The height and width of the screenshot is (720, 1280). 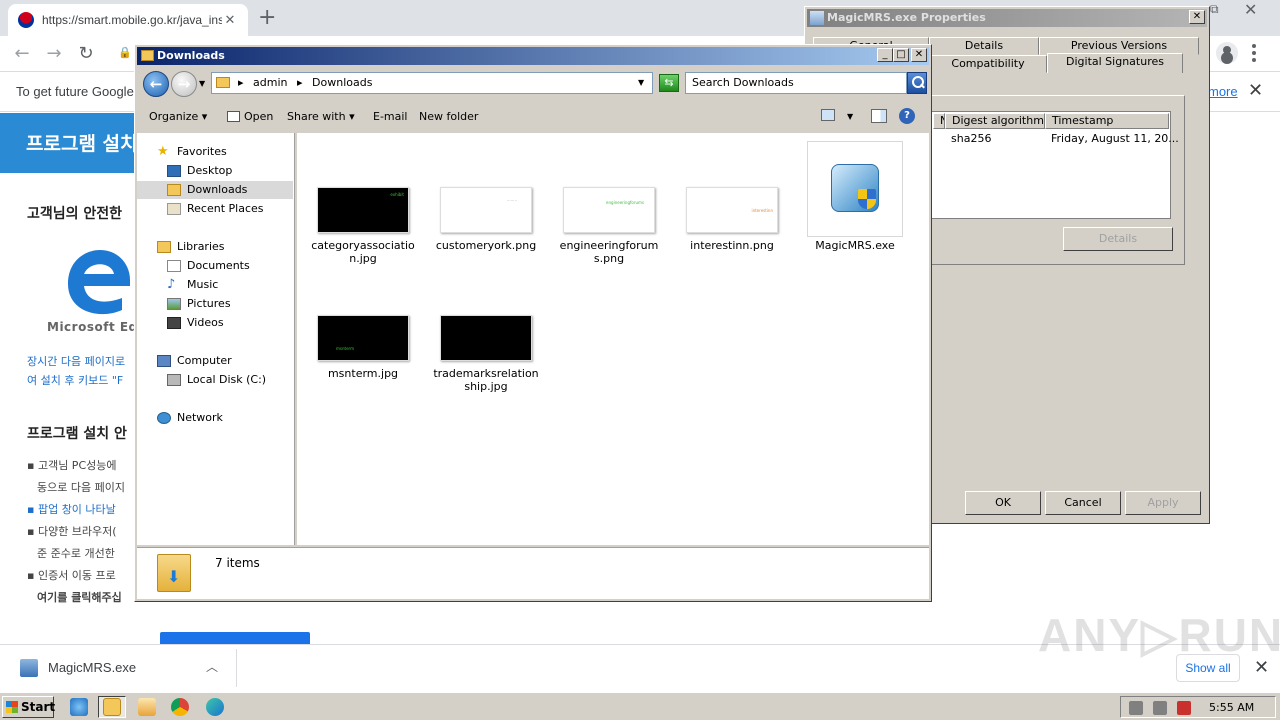 I want to click on page-link-line: 장시간 다음 페이지로, so click(x=76, y=361).